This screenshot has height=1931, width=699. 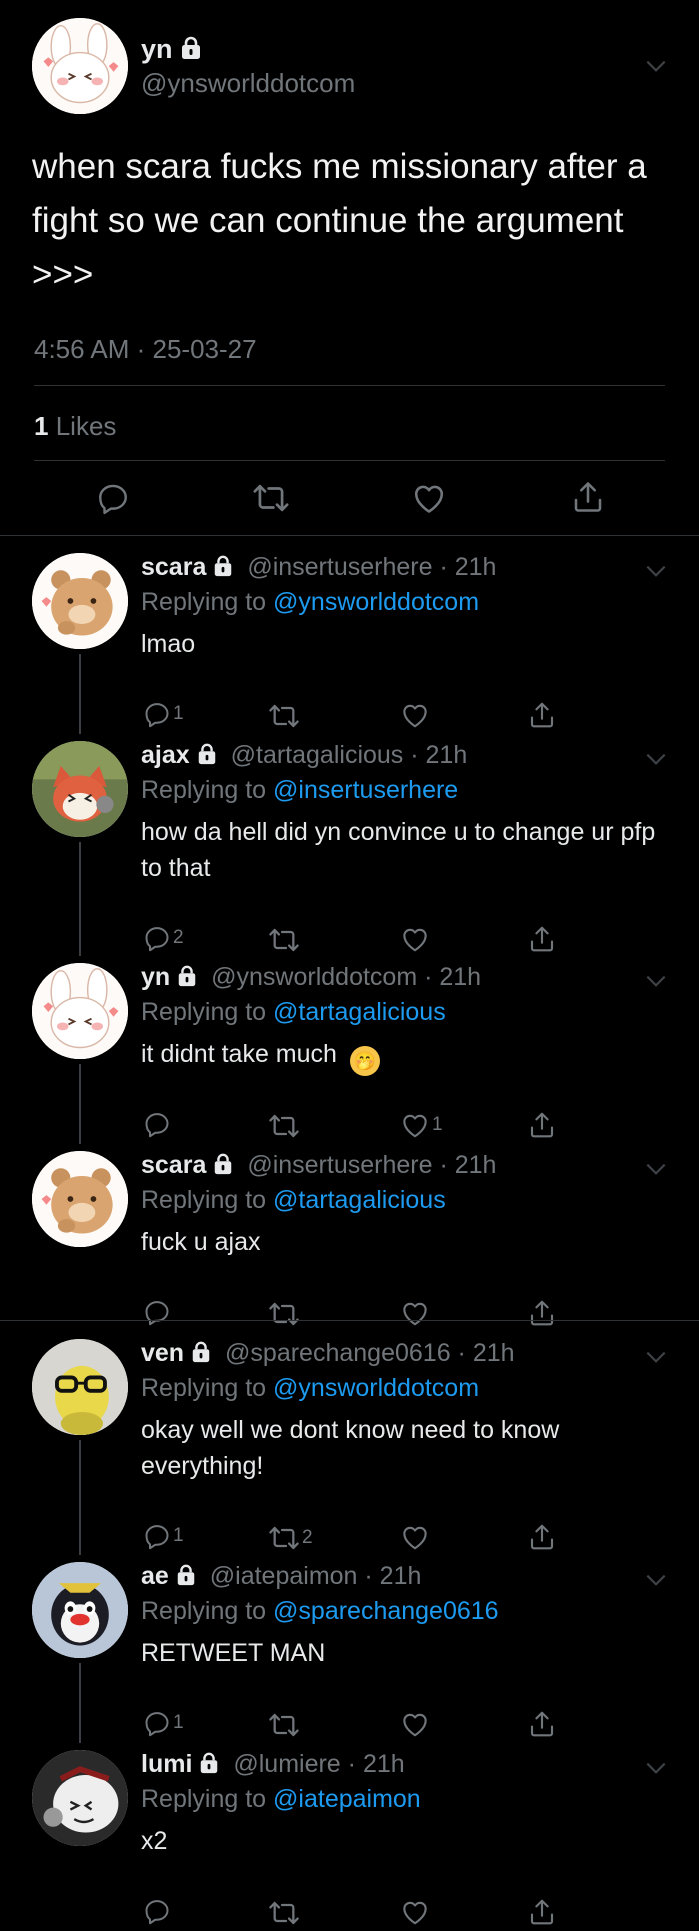 I want to click on retweet-button: 2, so click(x=290, y=1538).